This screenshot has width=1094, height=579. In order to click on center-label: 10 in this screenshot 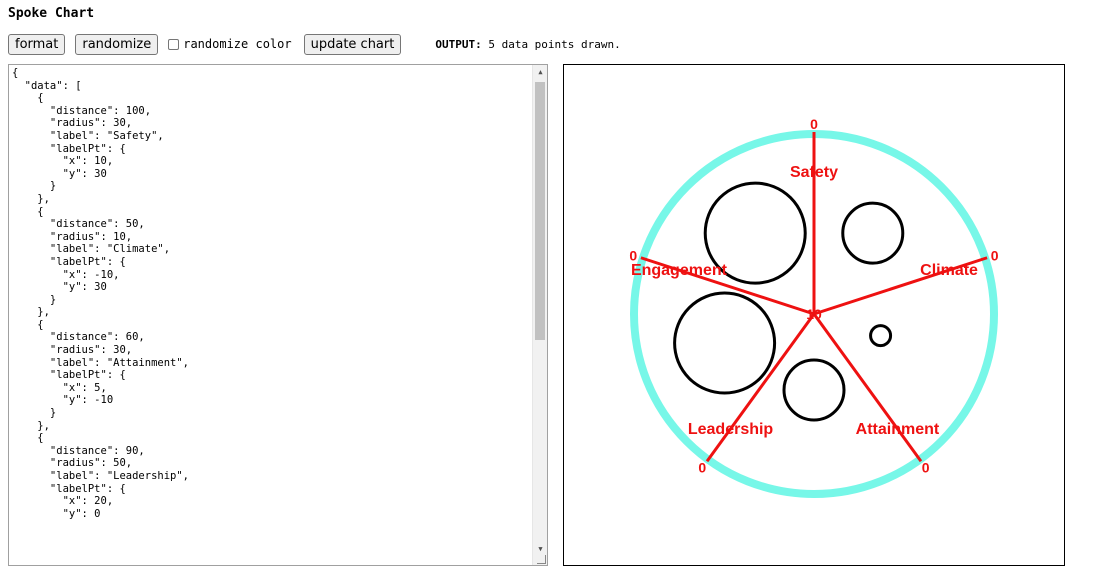, I will do `click(814, 314)`.